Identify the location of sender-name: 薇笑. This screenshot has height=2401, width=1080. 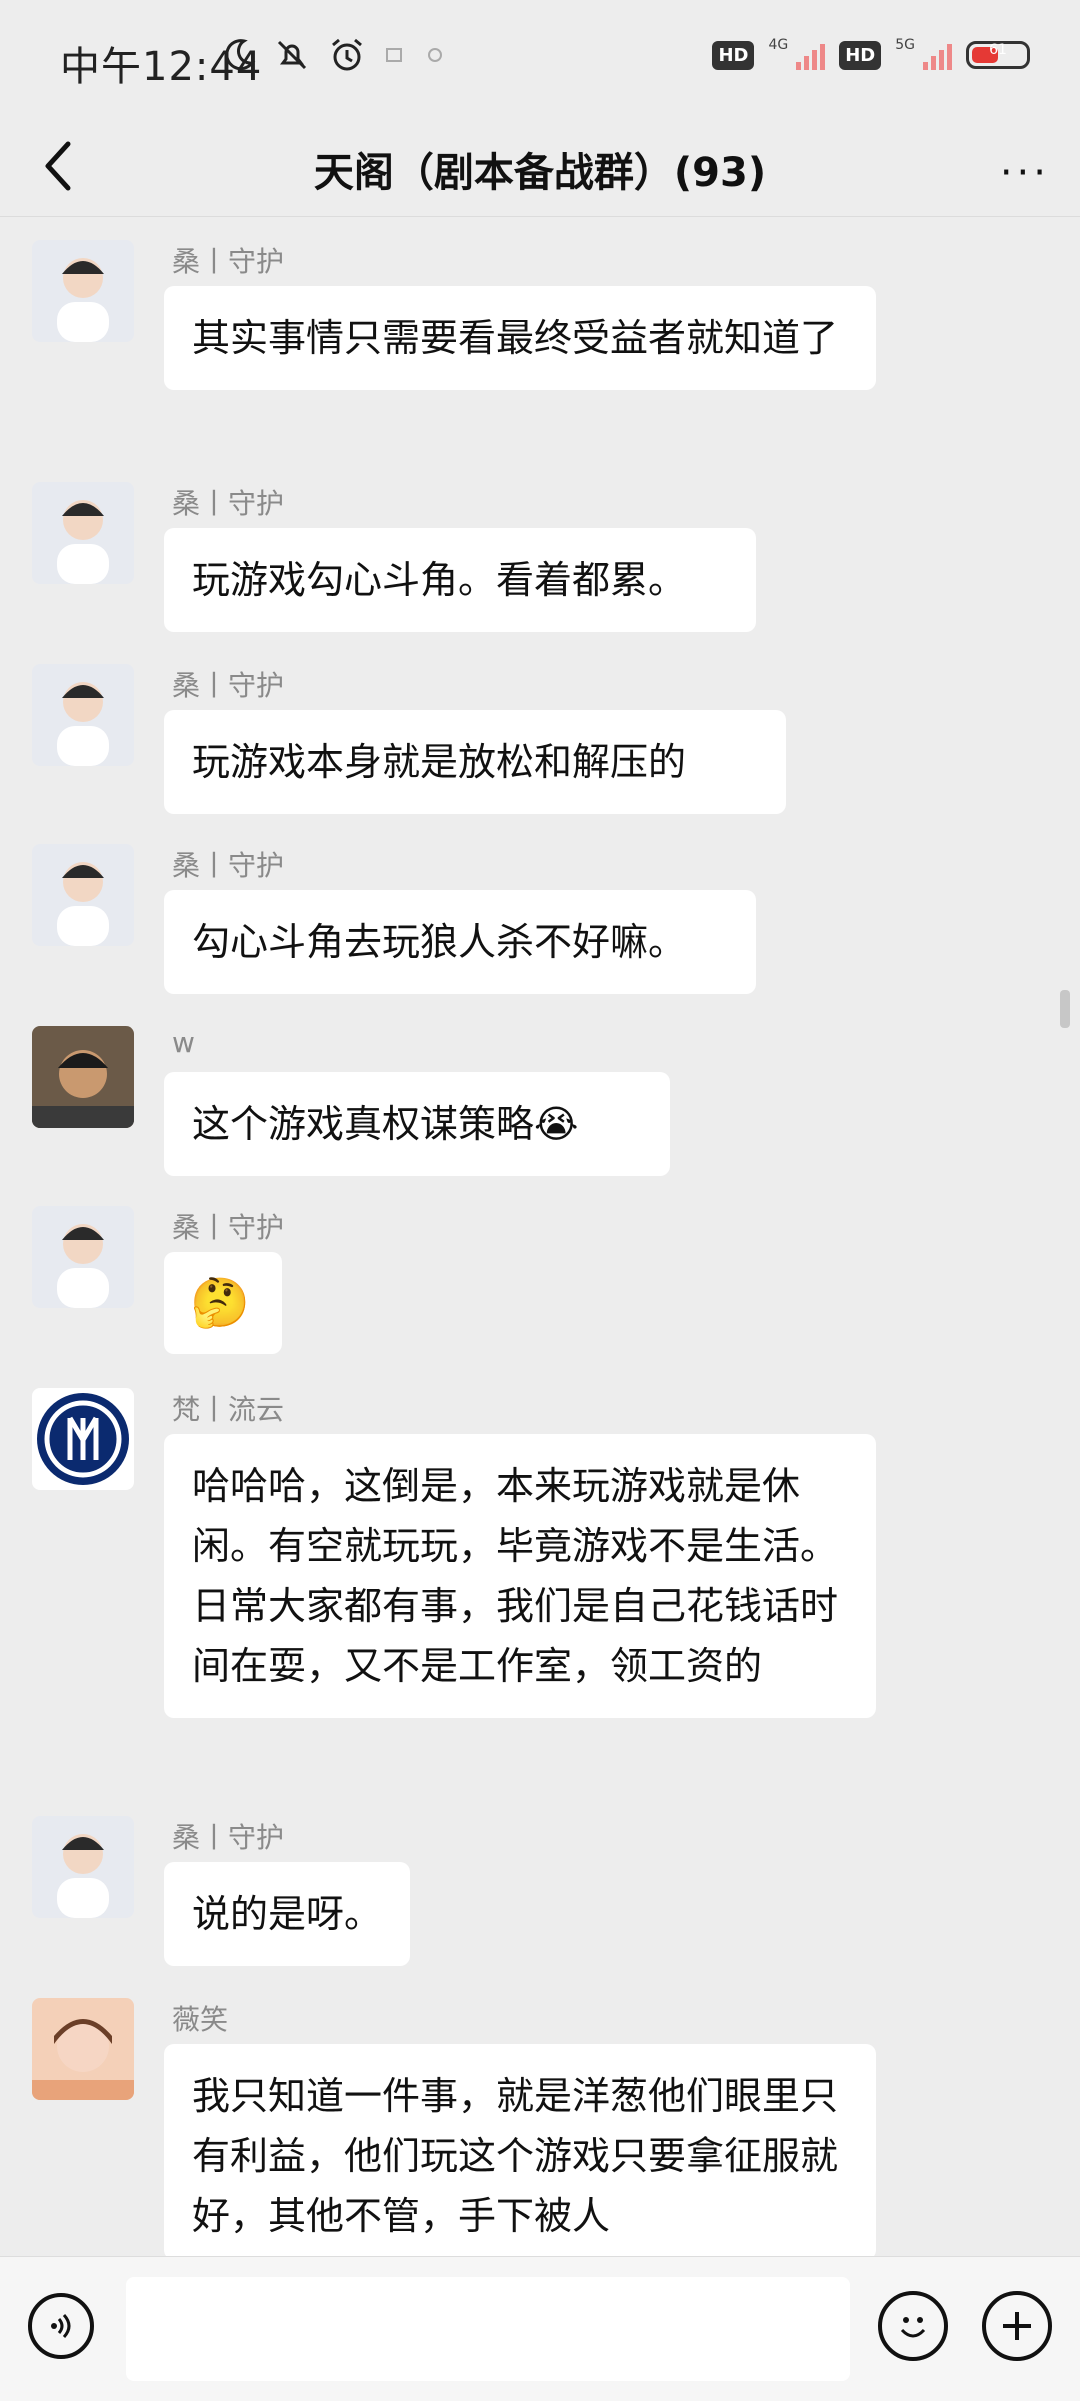
(200, 2019).